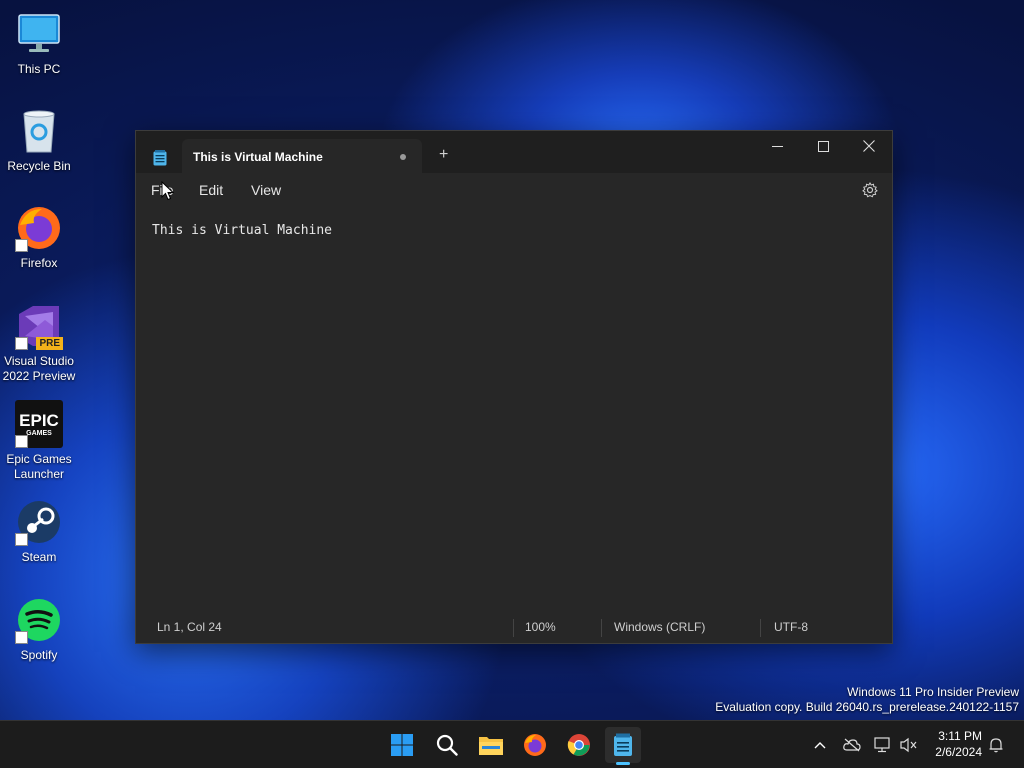  Describe the element at coordinates (659, 627) in the screenshot. I see `line-ending: Windows (CRLF)` at that location.